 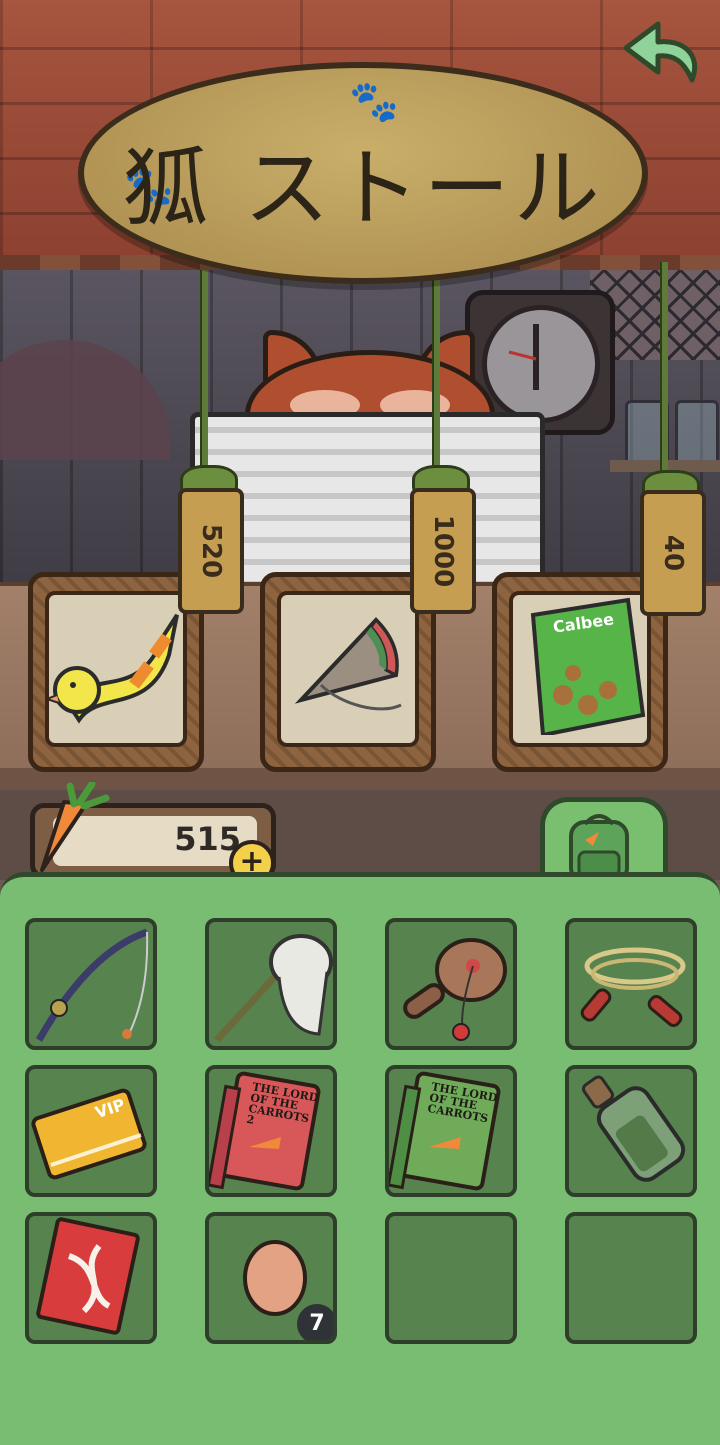 I want to click on inventory-slot-book: THE LORD OF THE CARROTS, so click(x=451, y=1131).